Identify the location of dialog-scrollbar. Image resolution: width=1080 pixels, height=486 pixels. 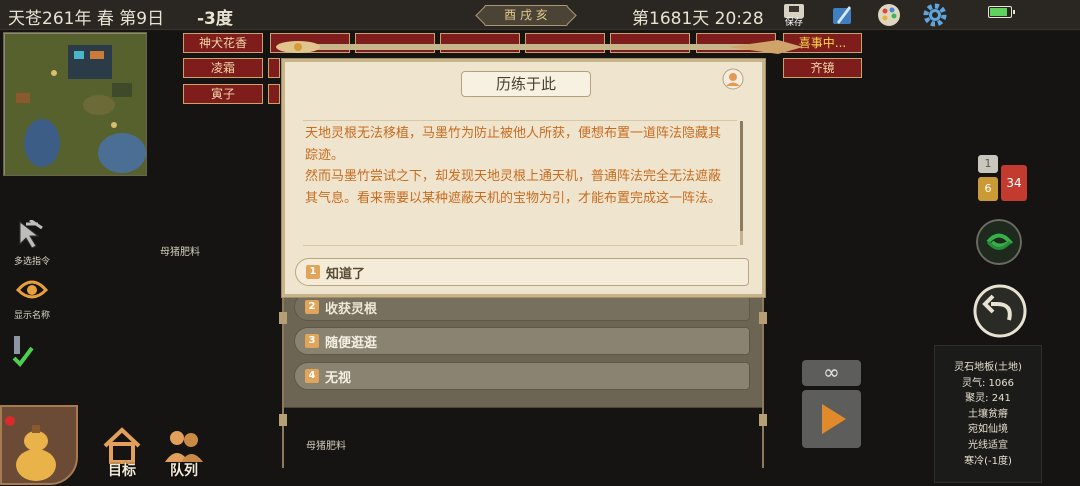
(741, 183).